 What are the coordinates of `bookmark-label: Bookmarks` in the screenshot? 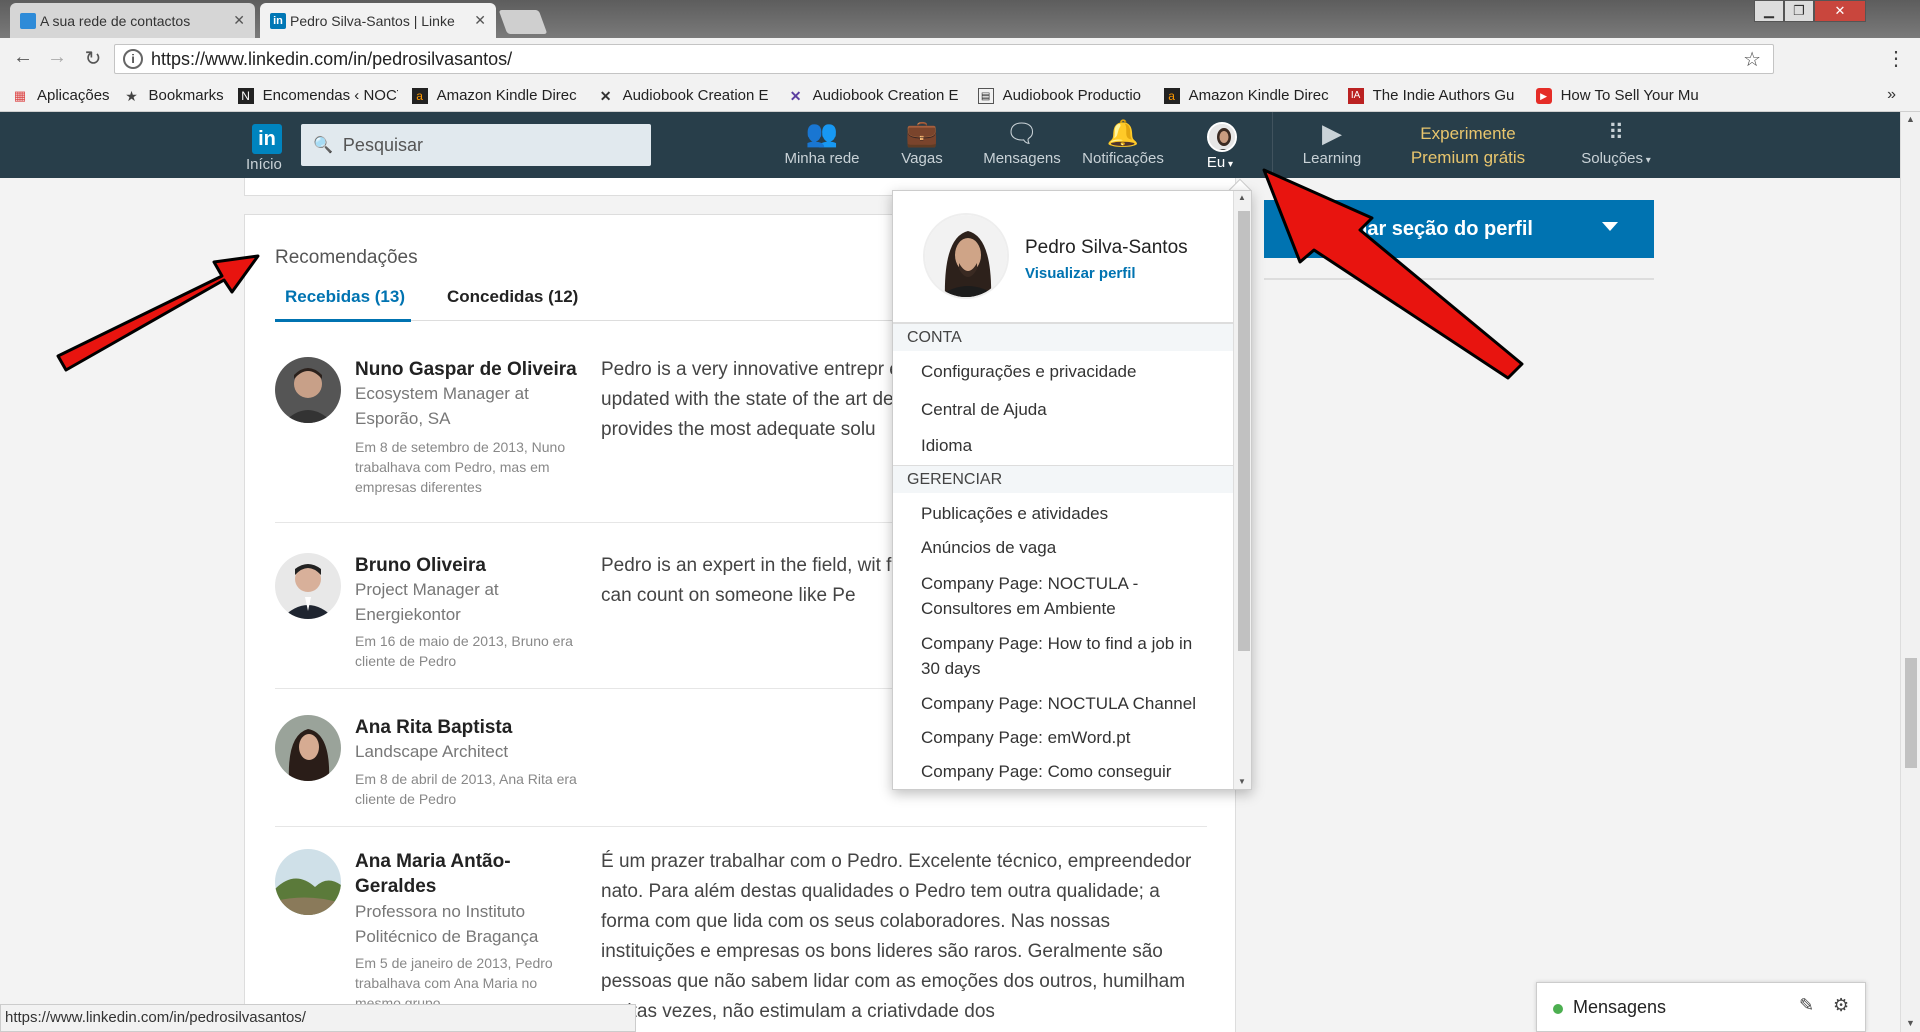 It's located at (186, 95).